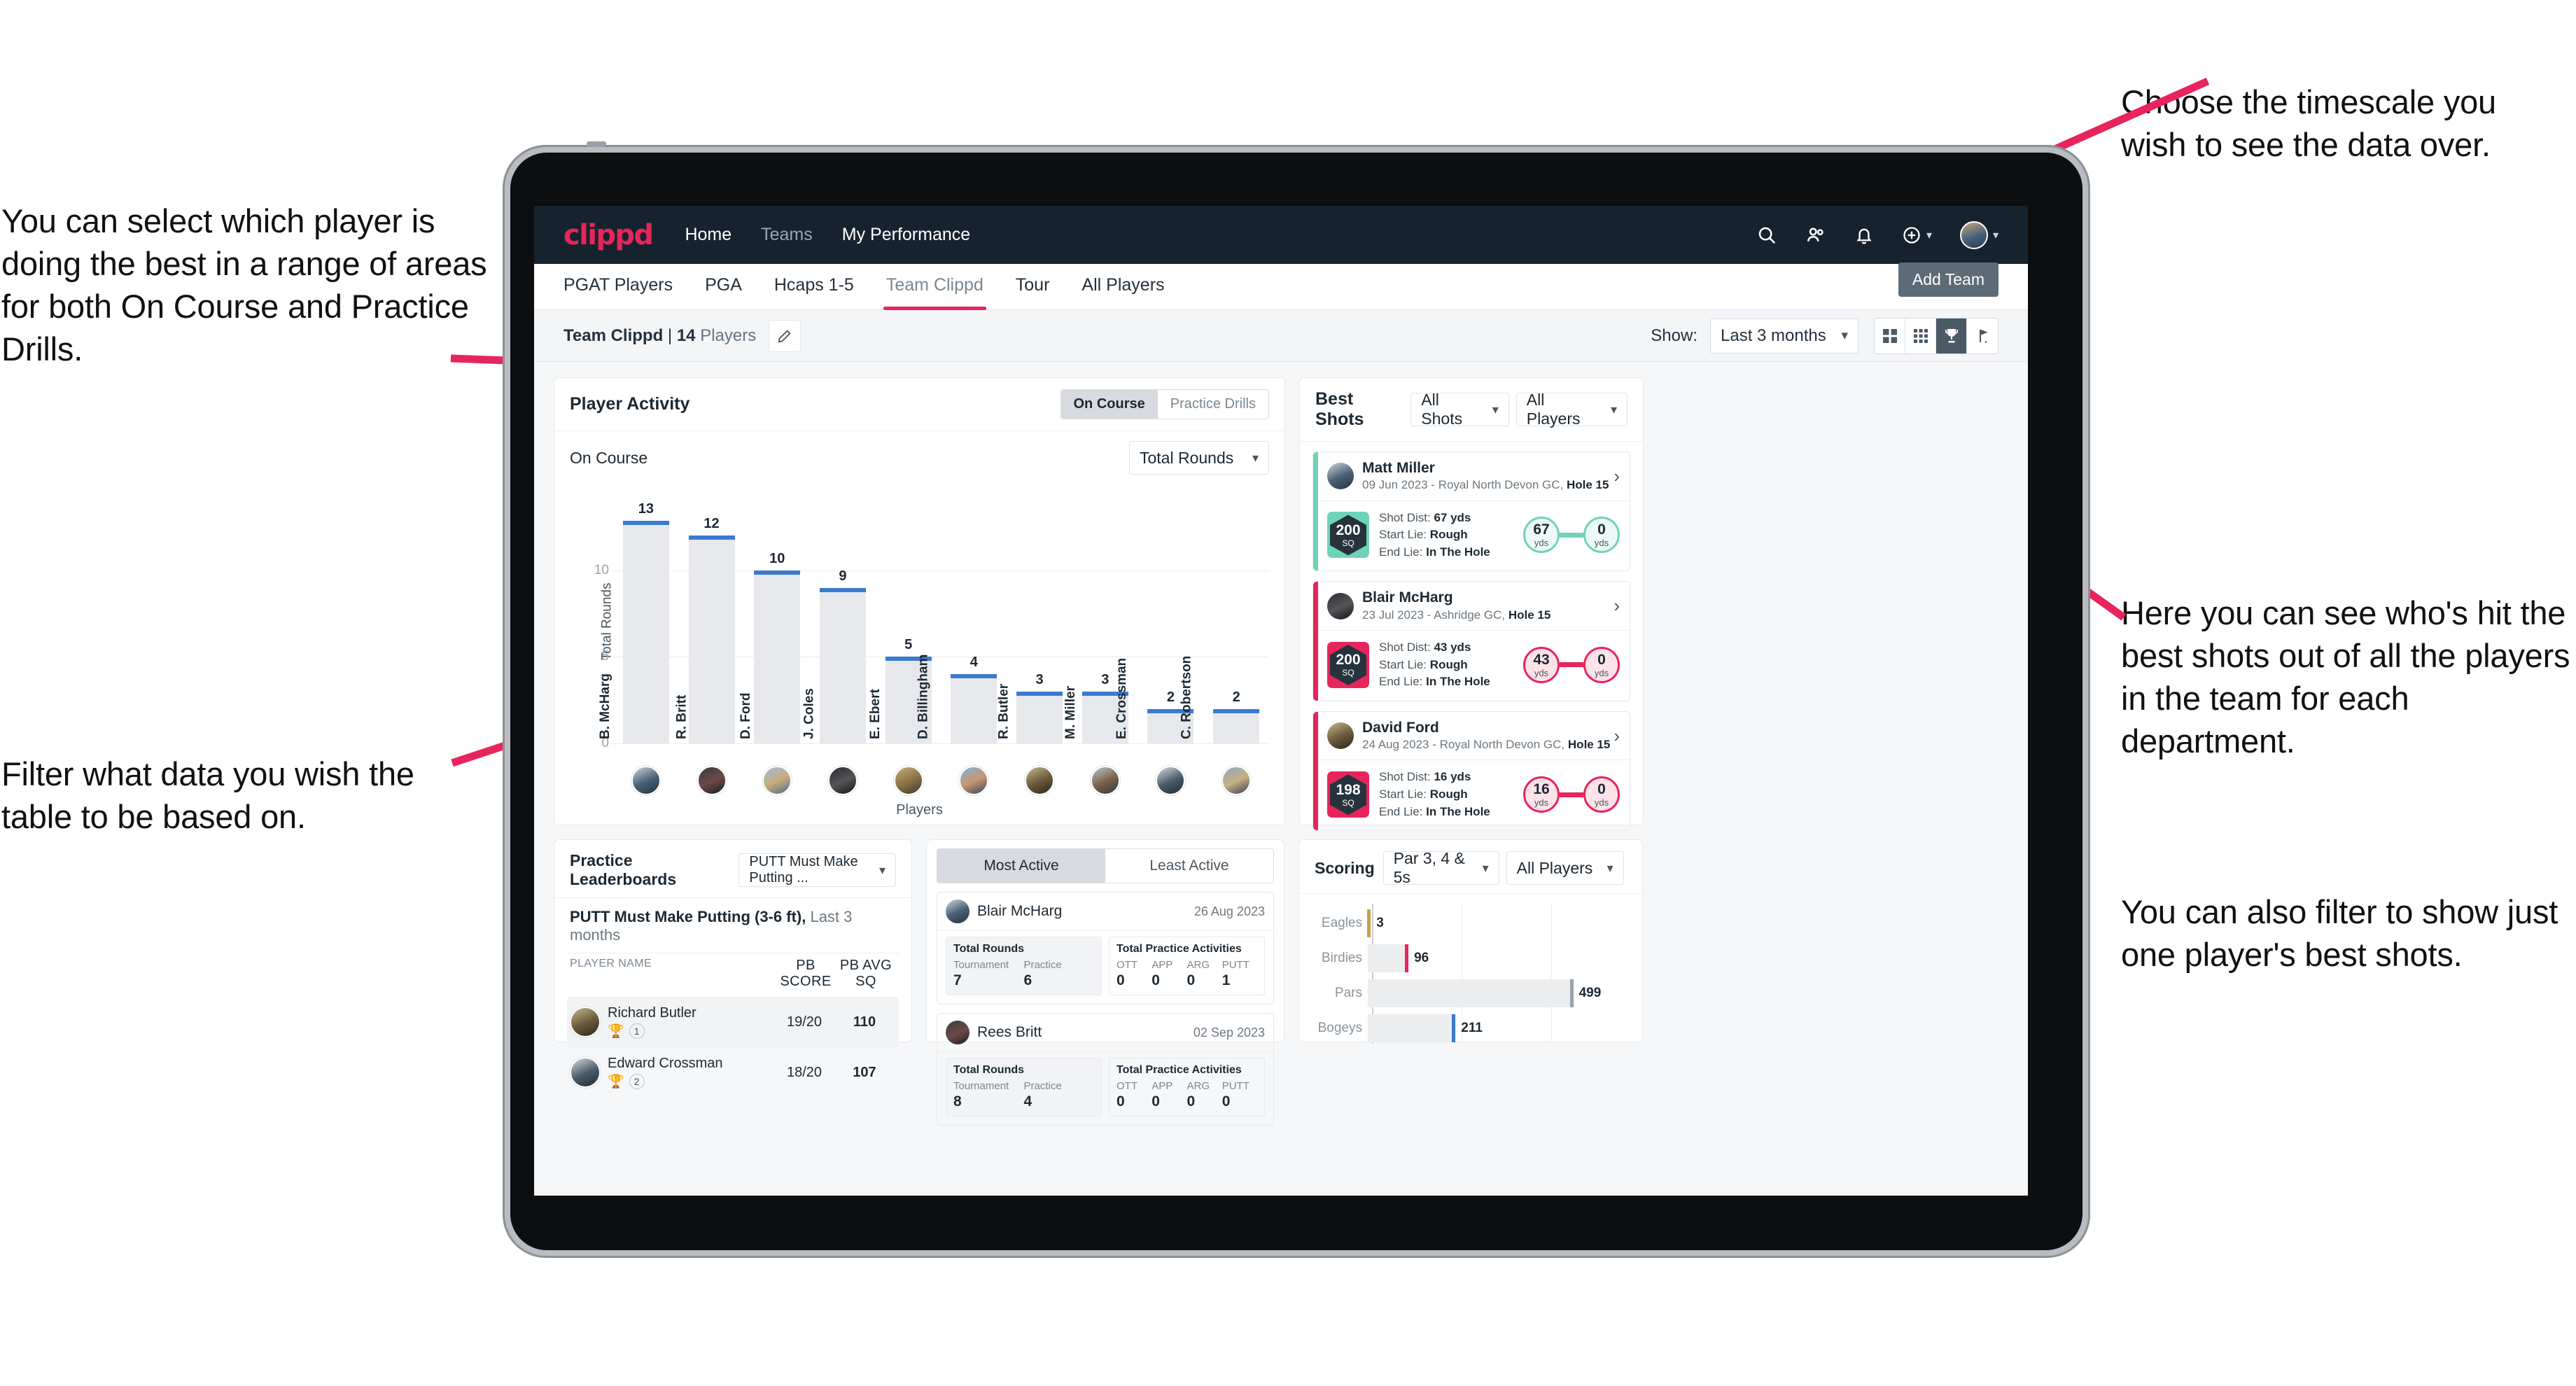  What do you see at coordinates (769, 656) in the screenshot?
I see `chart-bar: D. Ford` at bounding box center [769, 656].